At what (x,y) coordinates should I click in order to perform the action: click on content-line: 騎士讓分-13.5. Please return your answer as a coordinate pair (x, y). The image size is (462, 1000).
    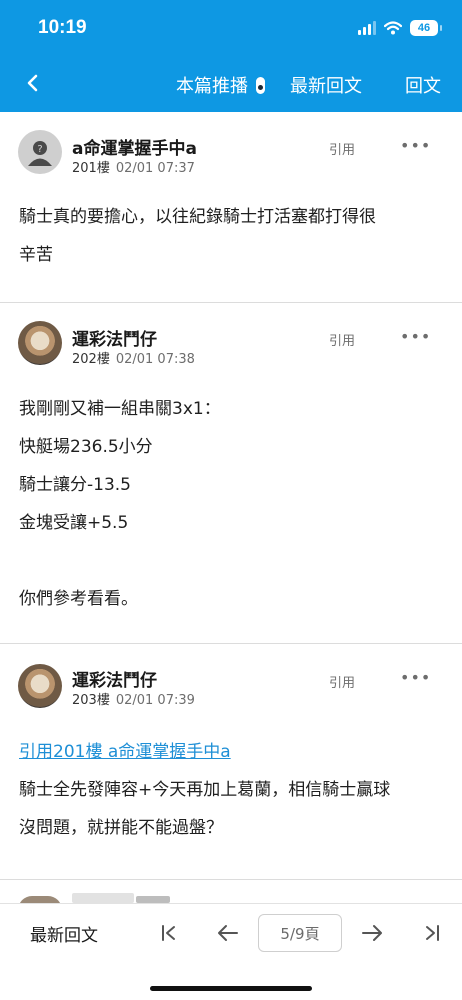
    Looking at the image, I should click on (75, 485).